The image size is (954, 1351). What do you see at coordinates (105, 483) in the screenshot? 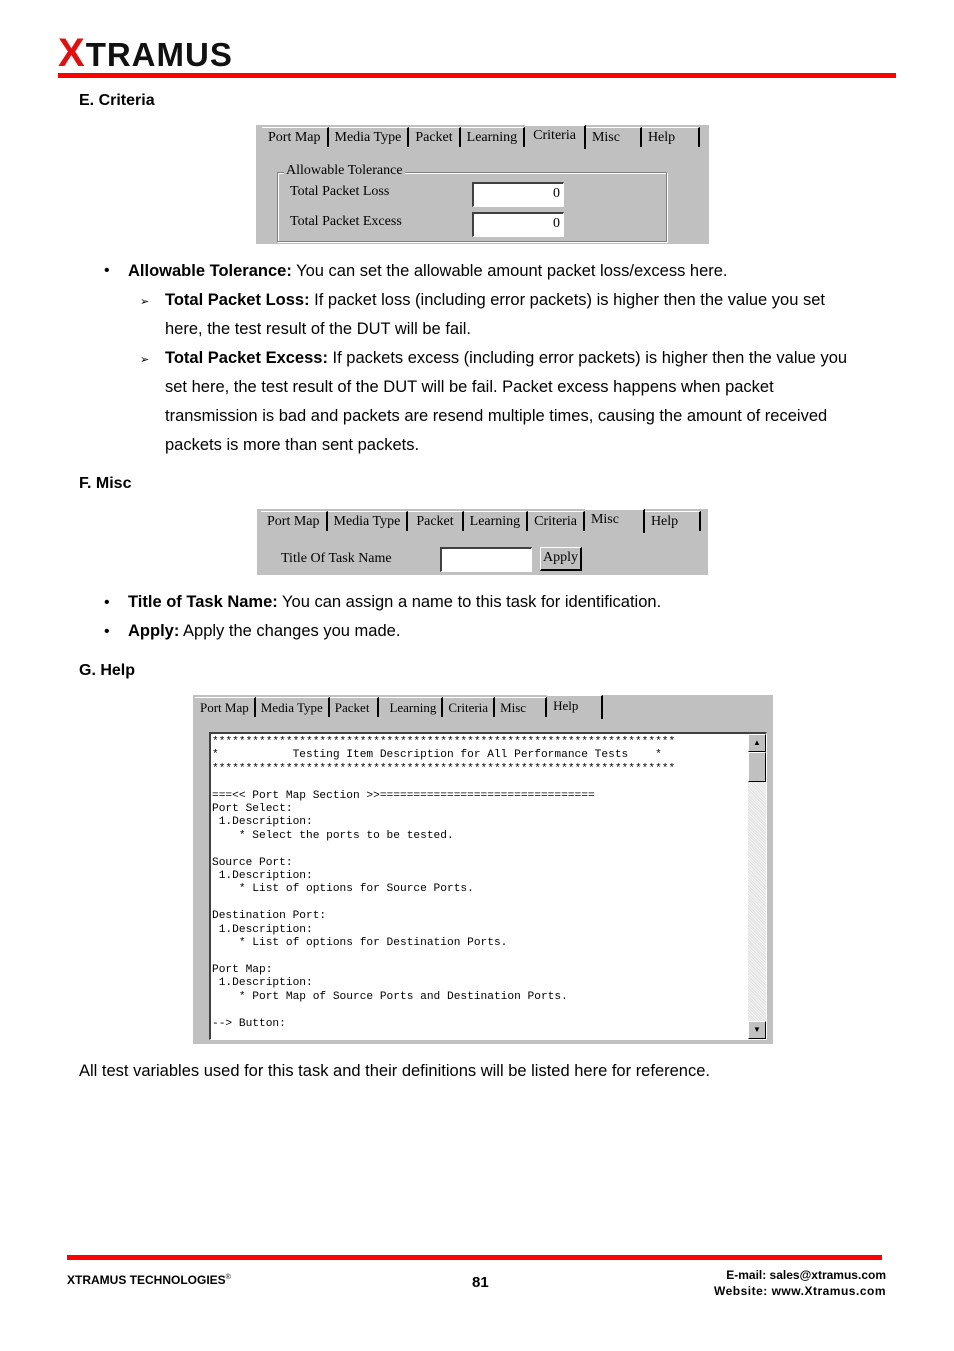
I see `heading-misc: F. Misc` at bounding box center [105, 483].